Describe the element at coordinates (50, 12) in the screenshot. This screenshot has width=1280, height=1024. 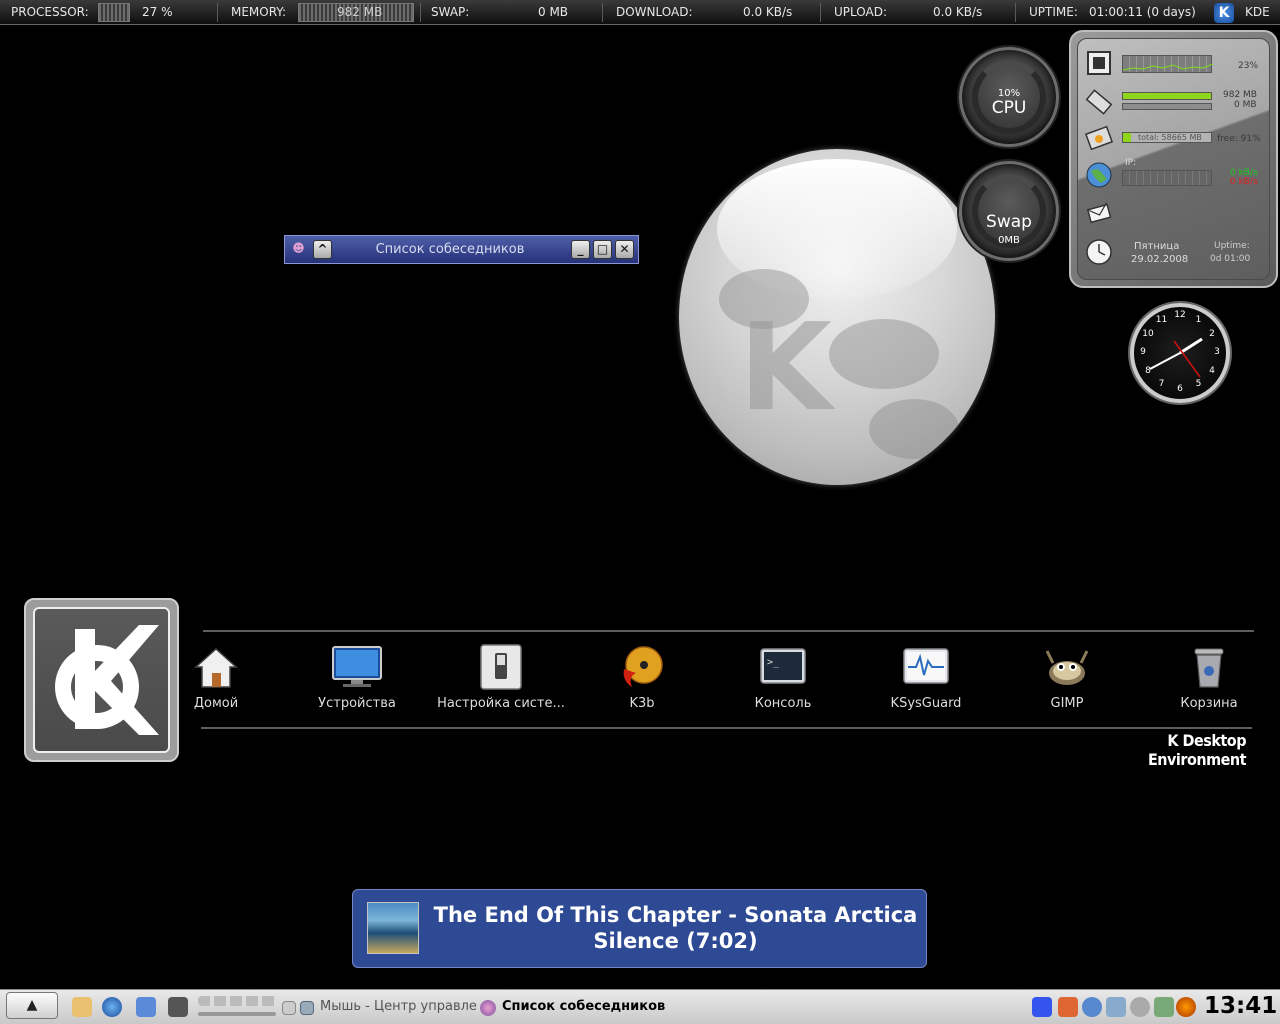
I see `processor-label: PROCESSOR:` at that location.